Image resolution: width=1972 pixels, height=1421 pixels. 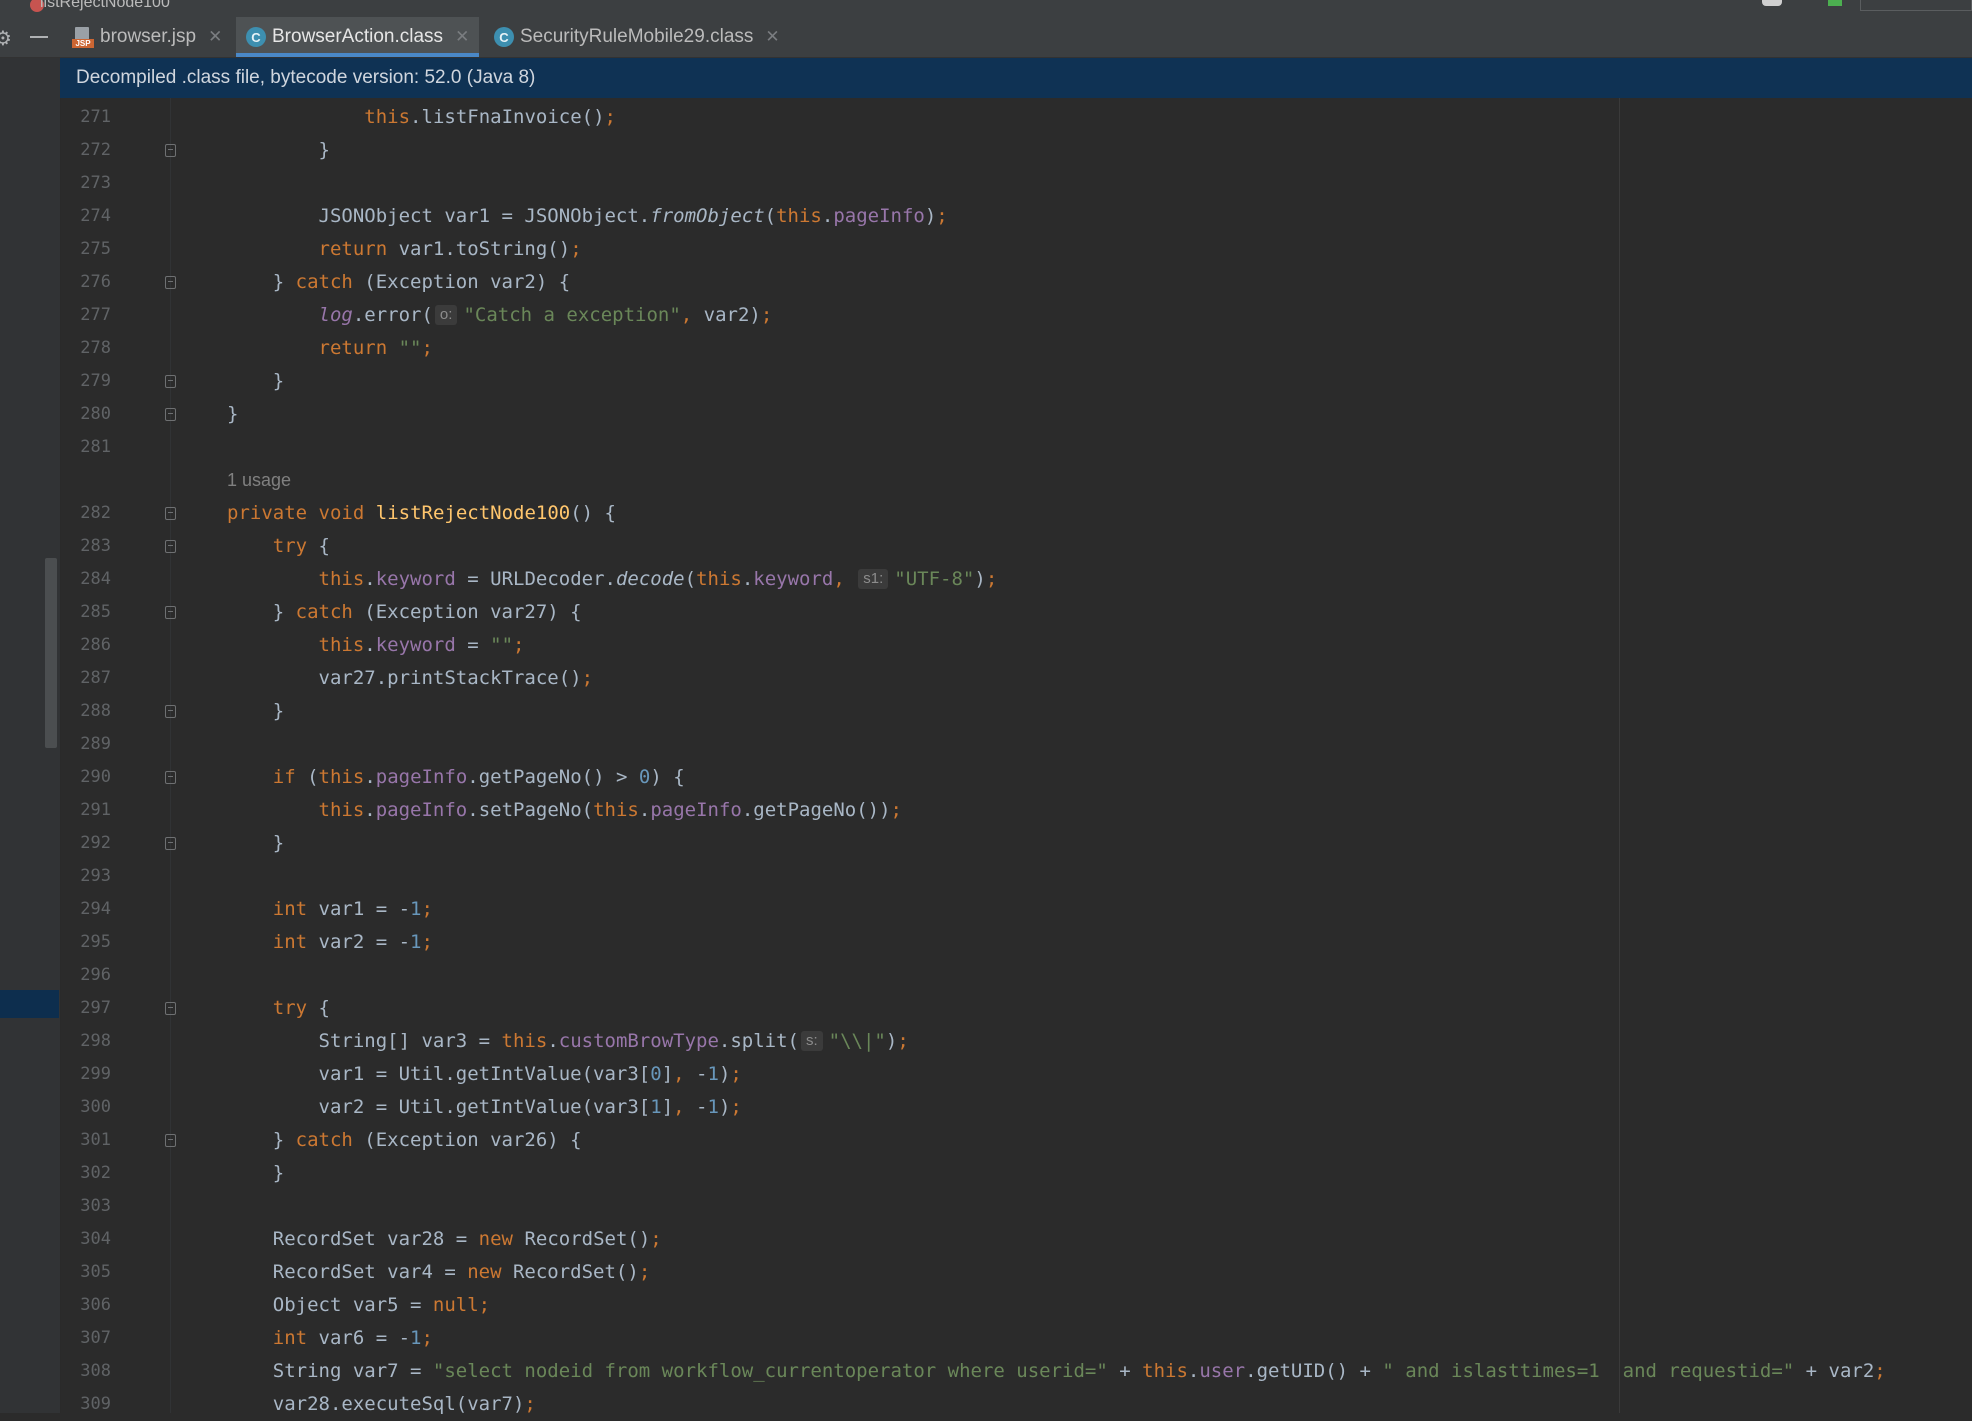 What do you see at coordinates (347, 1272) in the screenshot?
I see `code-token: RecordSet var4 =` at bounding box center [347, 1272].